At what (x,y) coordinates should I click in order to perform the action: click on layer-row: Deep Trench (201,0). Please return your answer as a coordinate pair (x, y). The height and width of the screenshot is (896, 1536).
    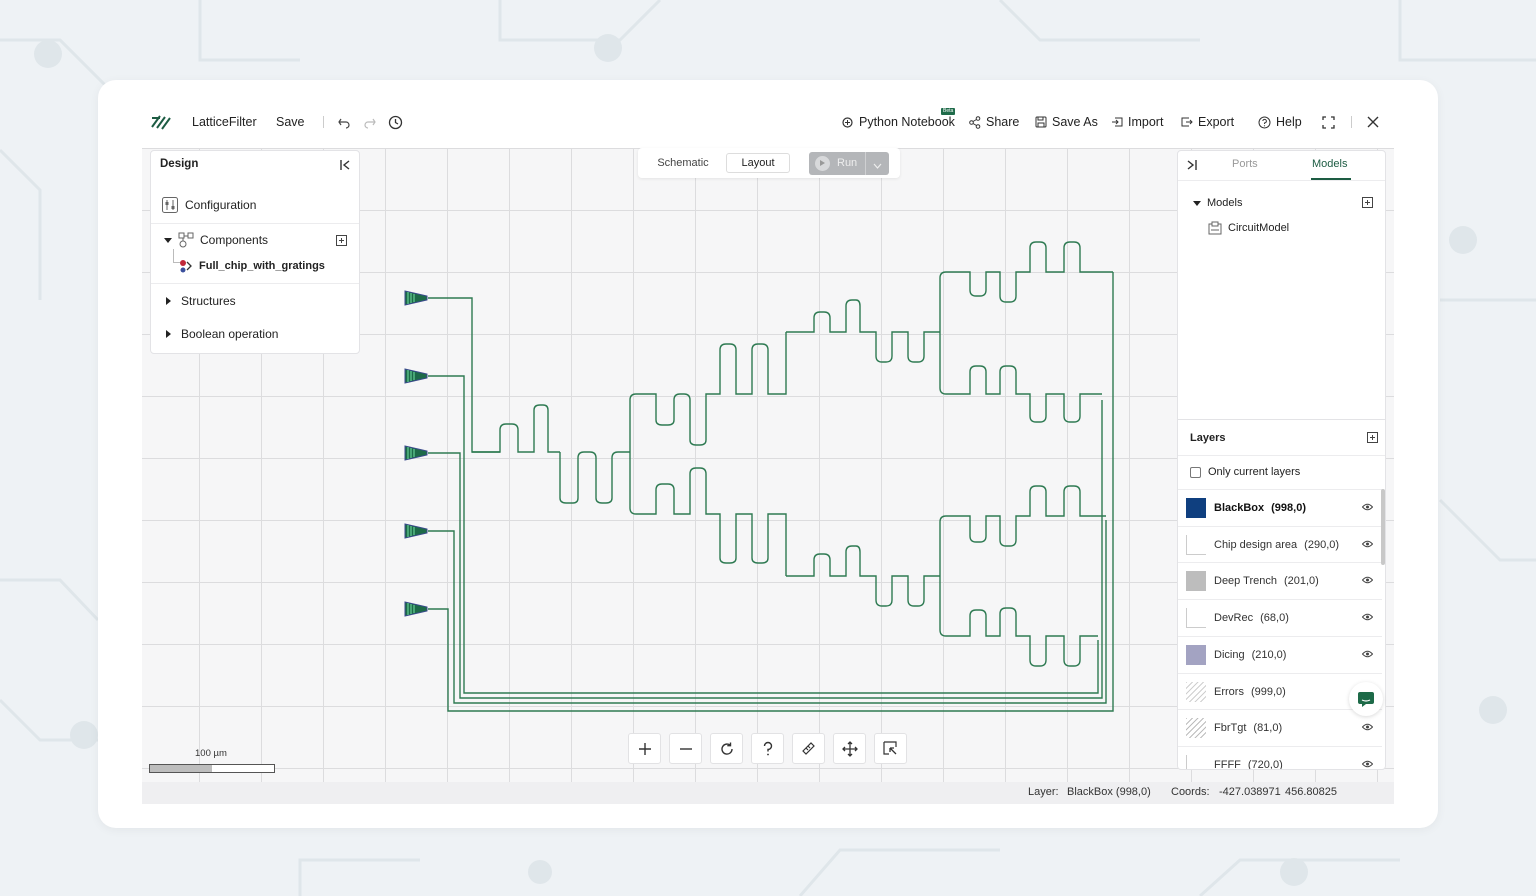
    Looking at the image, I should click on (1280, 580).